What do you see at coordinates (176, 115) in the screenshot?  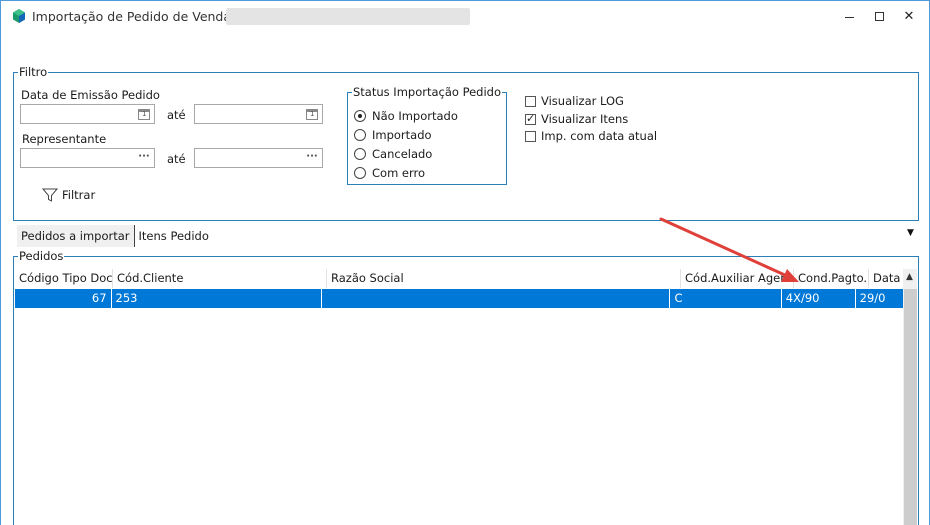 I see `ate-label-data: até` at bounding box center [176, 115].